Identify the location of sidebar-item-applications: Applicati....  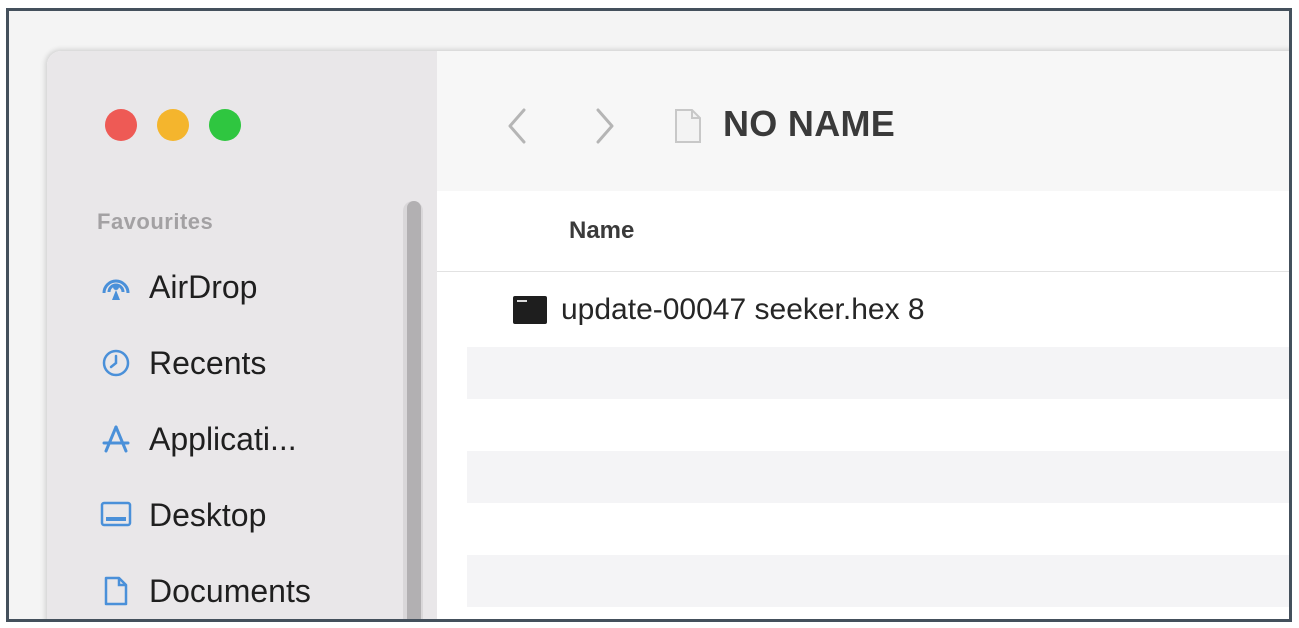
(205, 439).